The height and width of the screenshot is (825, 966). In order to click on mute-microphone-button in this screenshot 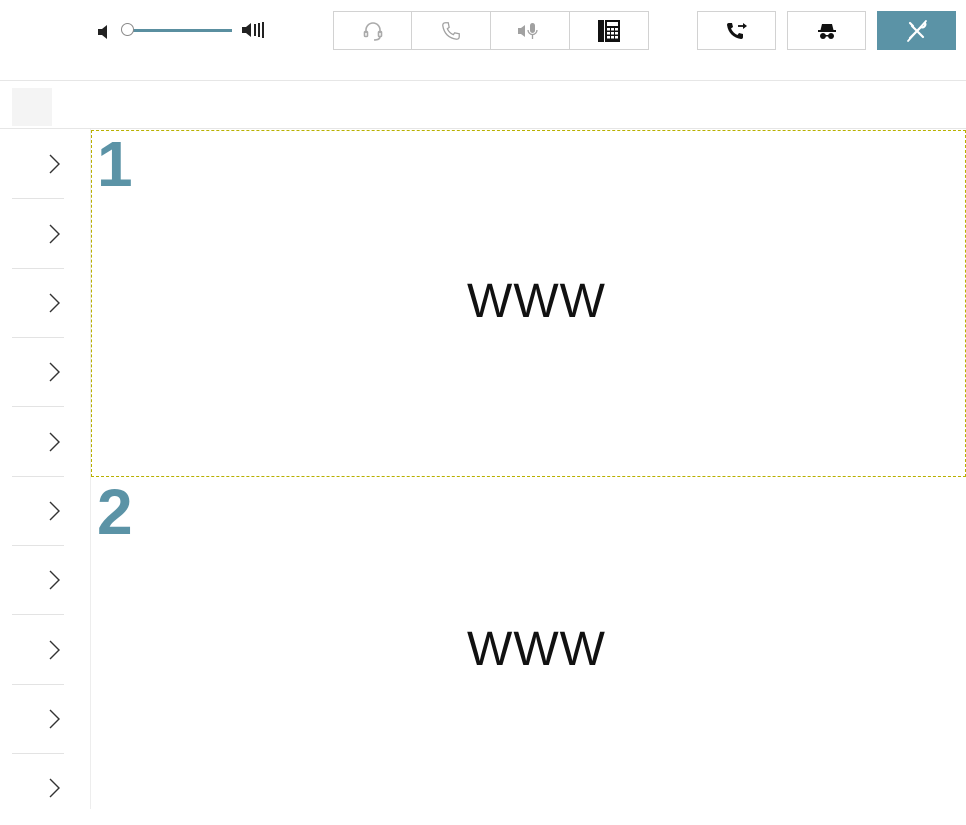, I will do `click(530, 30)`.